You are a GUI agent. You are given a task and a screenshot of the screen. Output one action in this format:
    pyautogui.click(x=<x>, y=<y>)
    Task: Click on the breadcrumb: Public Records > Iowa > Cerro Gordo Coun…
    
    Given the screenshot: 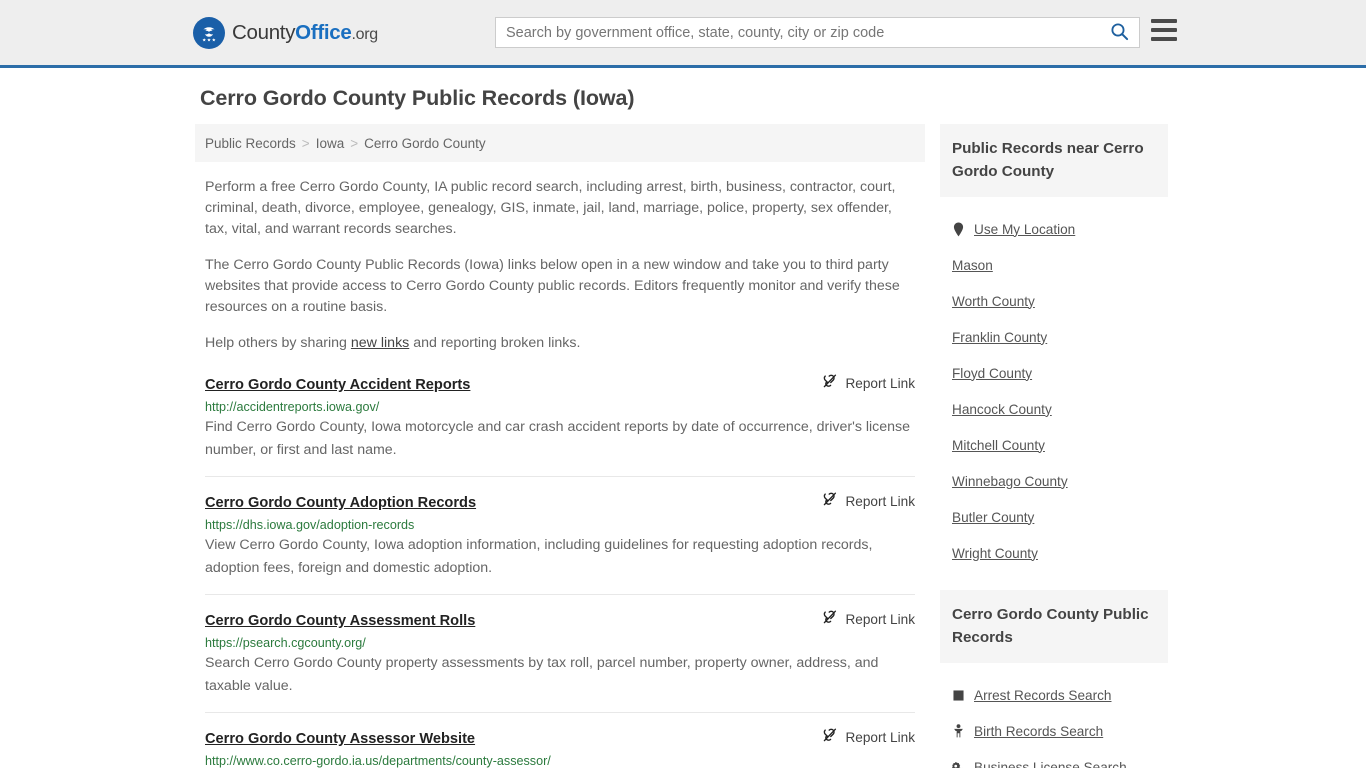 What is the action you would take?
    pyautogui.click(x=560, y=143)
    